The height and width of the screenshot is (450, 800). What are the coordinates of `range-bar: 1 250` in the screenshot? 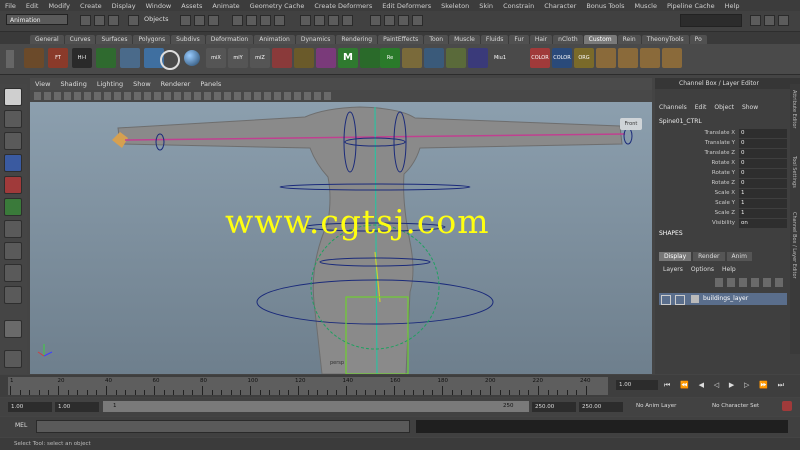 It's located at (316, 406).